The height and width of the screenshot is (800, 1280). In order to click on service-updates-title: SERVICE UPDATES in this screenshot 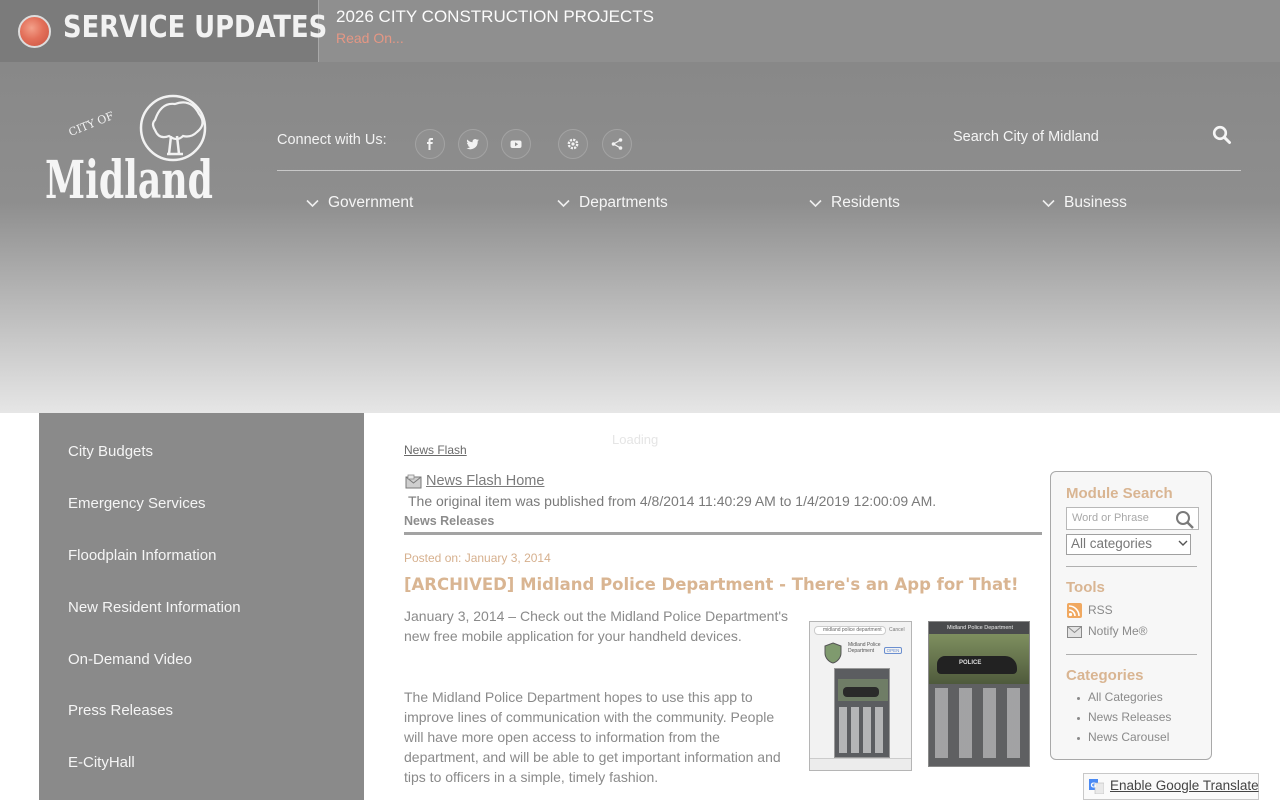, I will do `click(195, 27)`.